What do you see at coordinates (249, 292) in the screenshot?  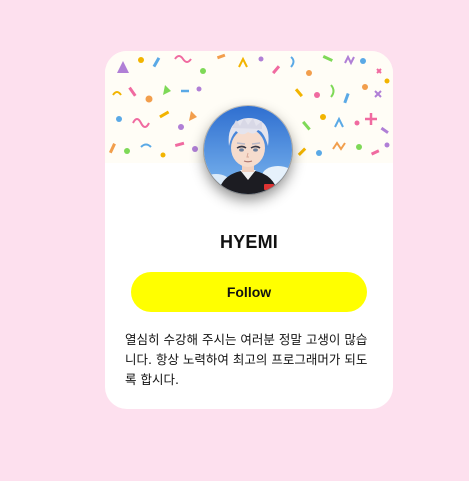 I see `follow-button: Follow` at bounding box center [249, 292].